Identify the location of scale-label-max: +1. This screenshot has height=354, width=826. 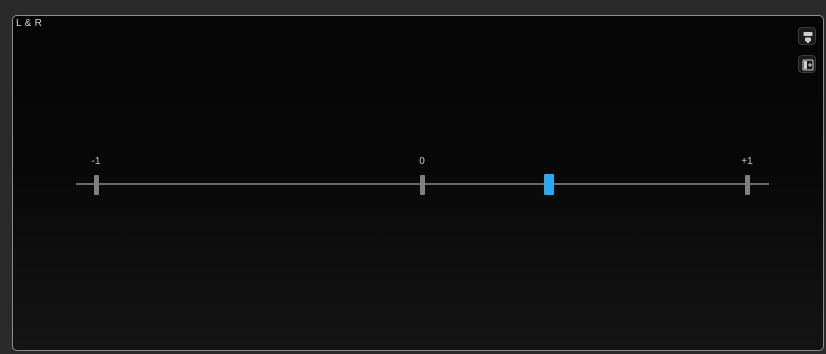
(747, 161).